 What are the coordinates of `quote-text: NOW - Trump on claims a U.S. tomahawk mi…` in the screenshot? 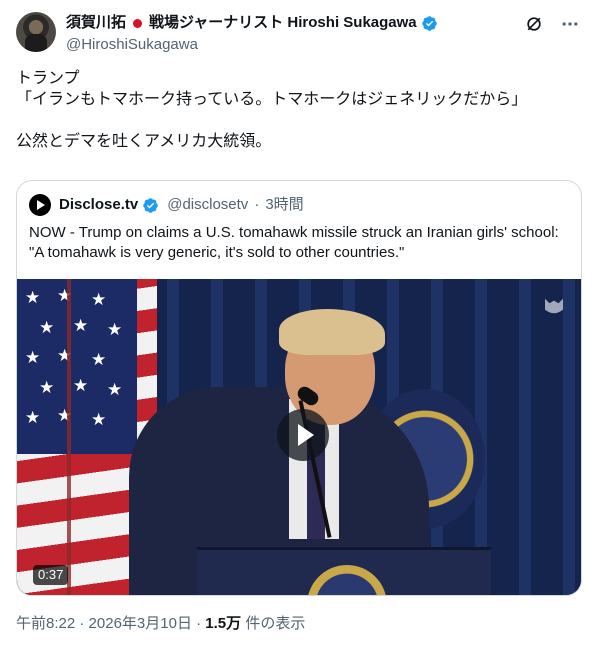 It's located at (294, 242).